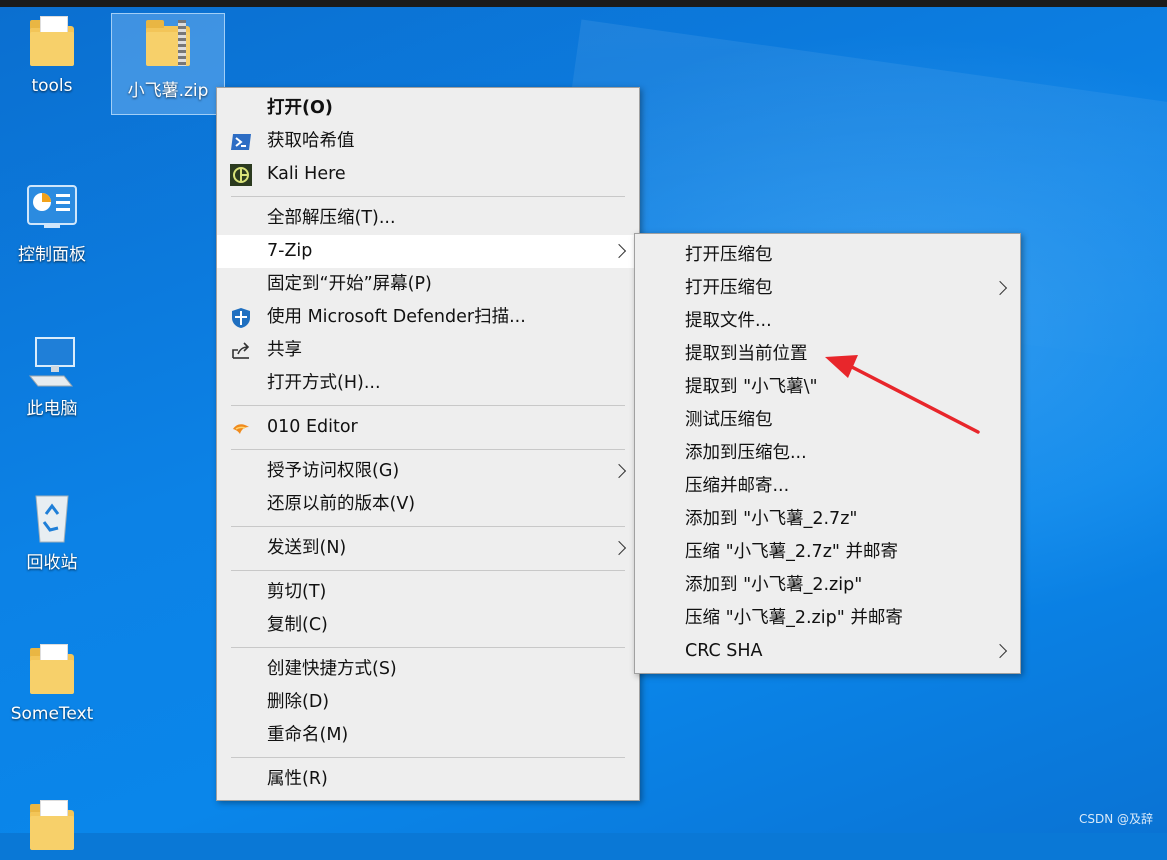 Image resolution: width=1167 pixels, height=860 pixels. I want to click on watermark: CSDN @及辞, so click(1115, 819).